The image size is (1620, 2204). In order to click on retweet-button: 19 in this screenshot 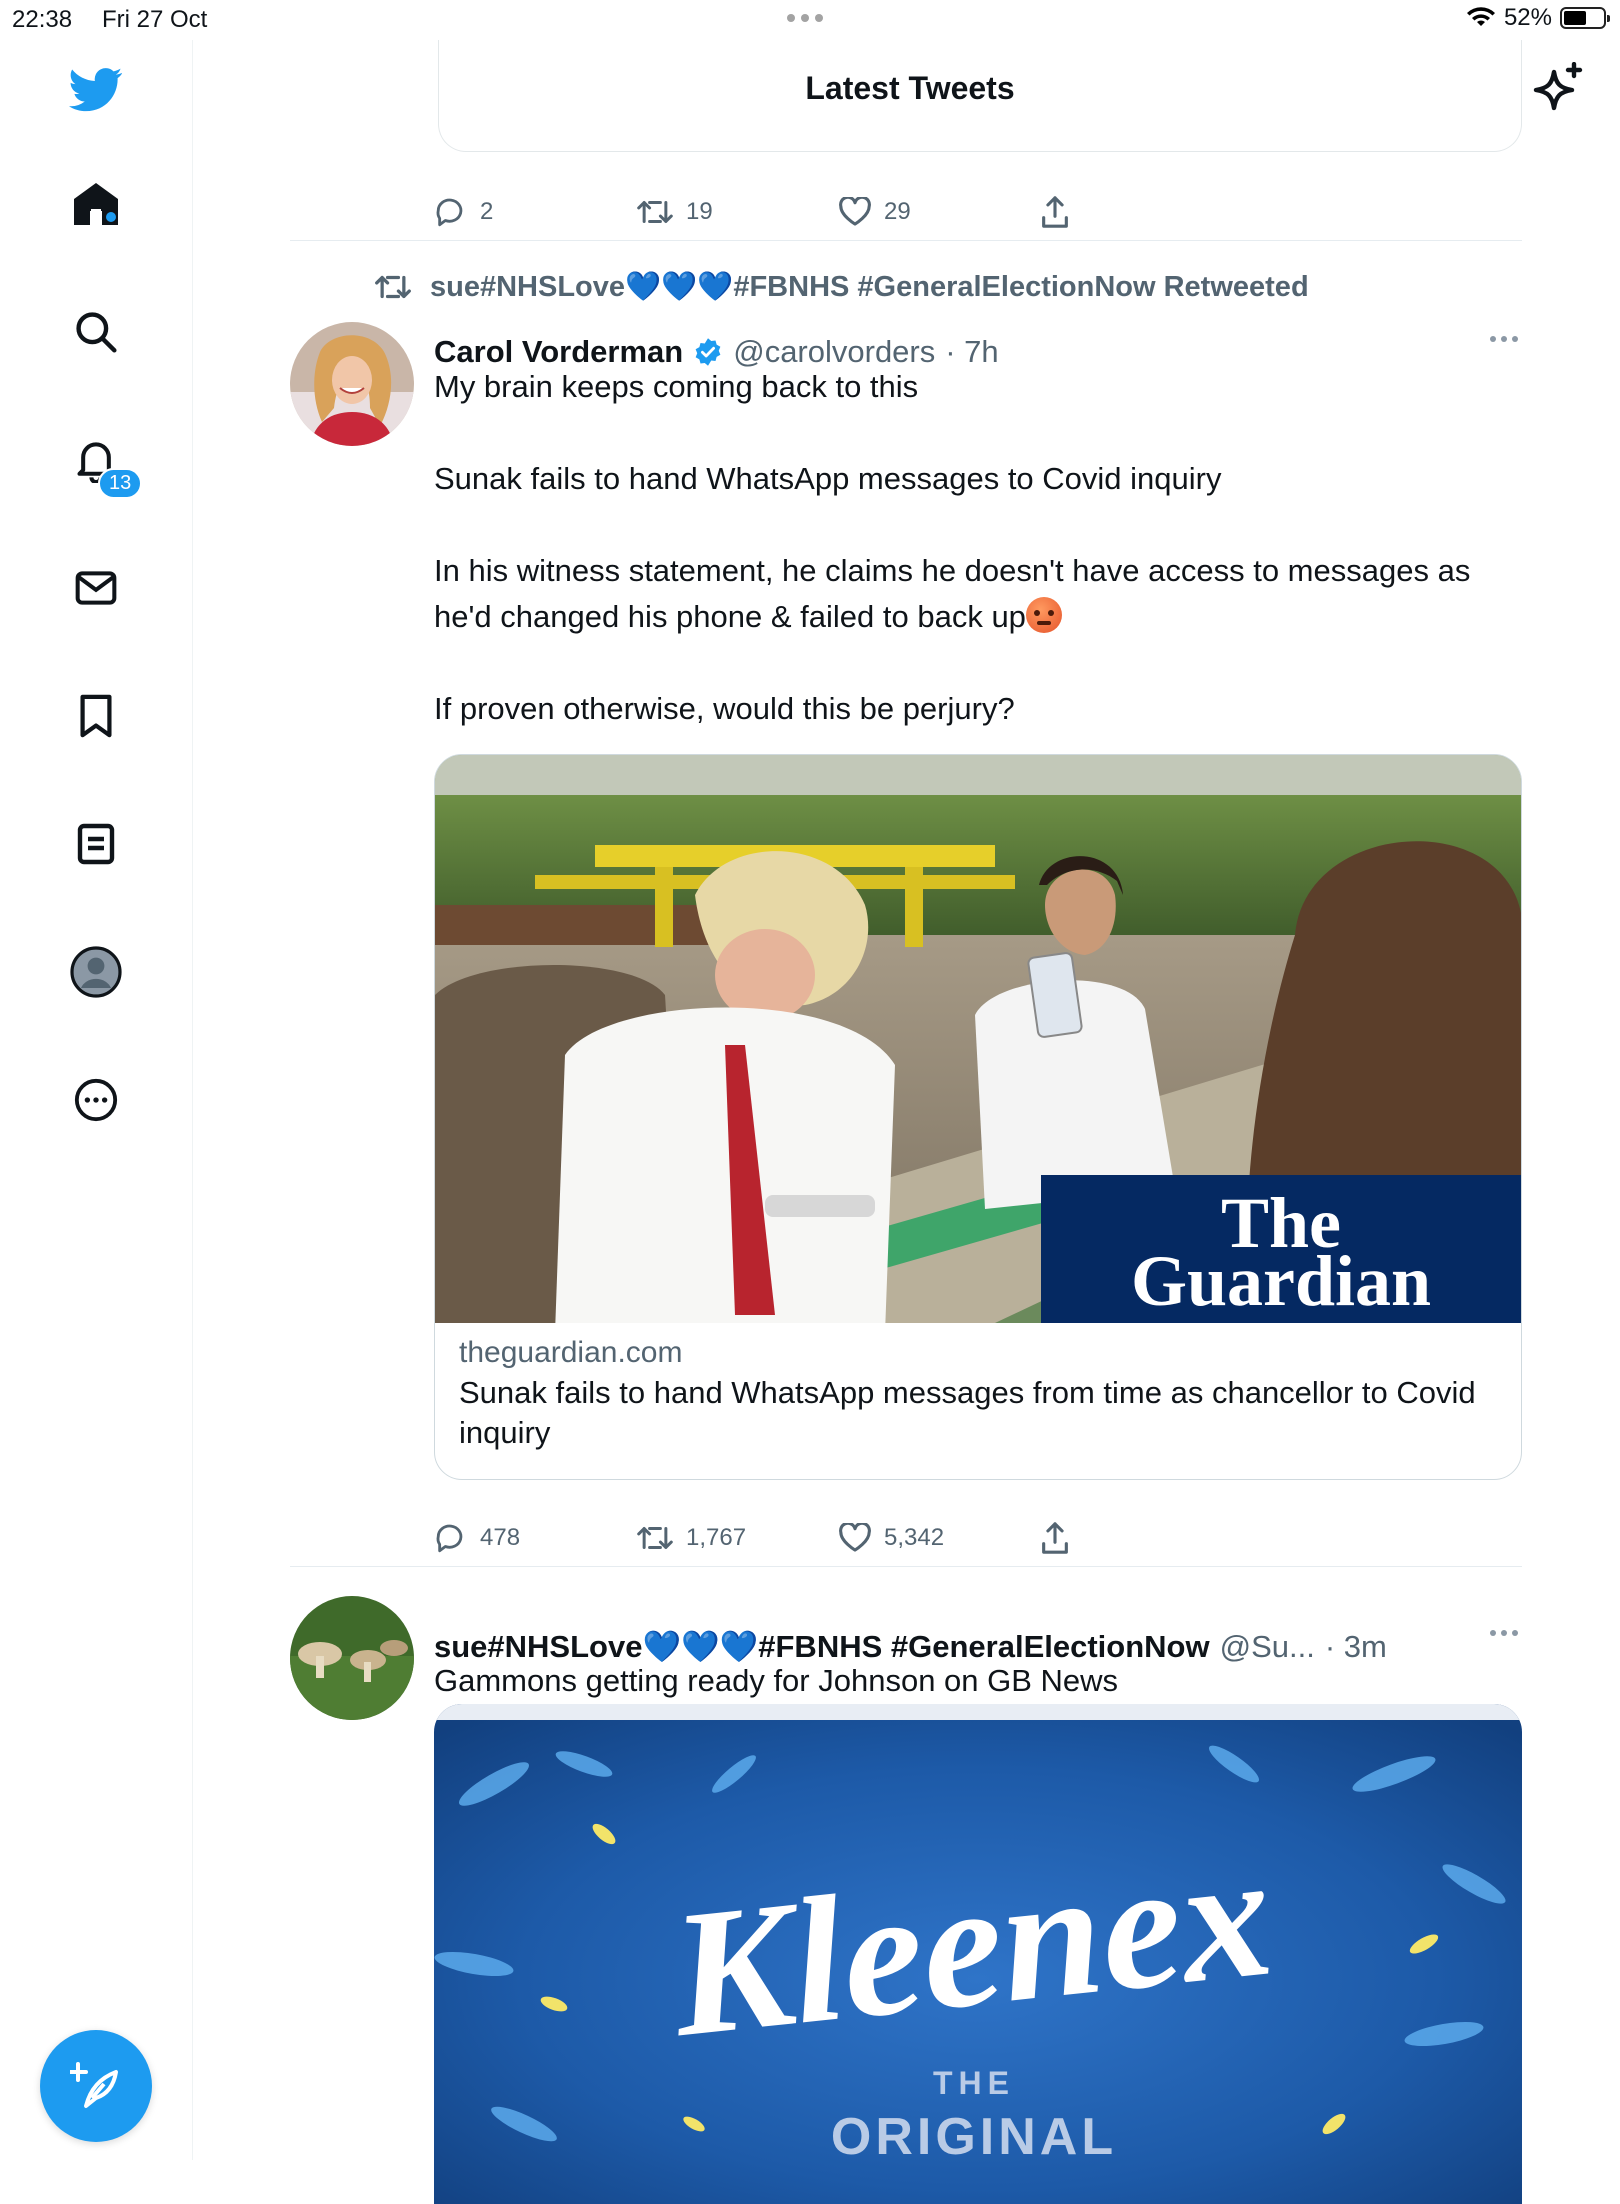, I will do `click(737, 212)`.